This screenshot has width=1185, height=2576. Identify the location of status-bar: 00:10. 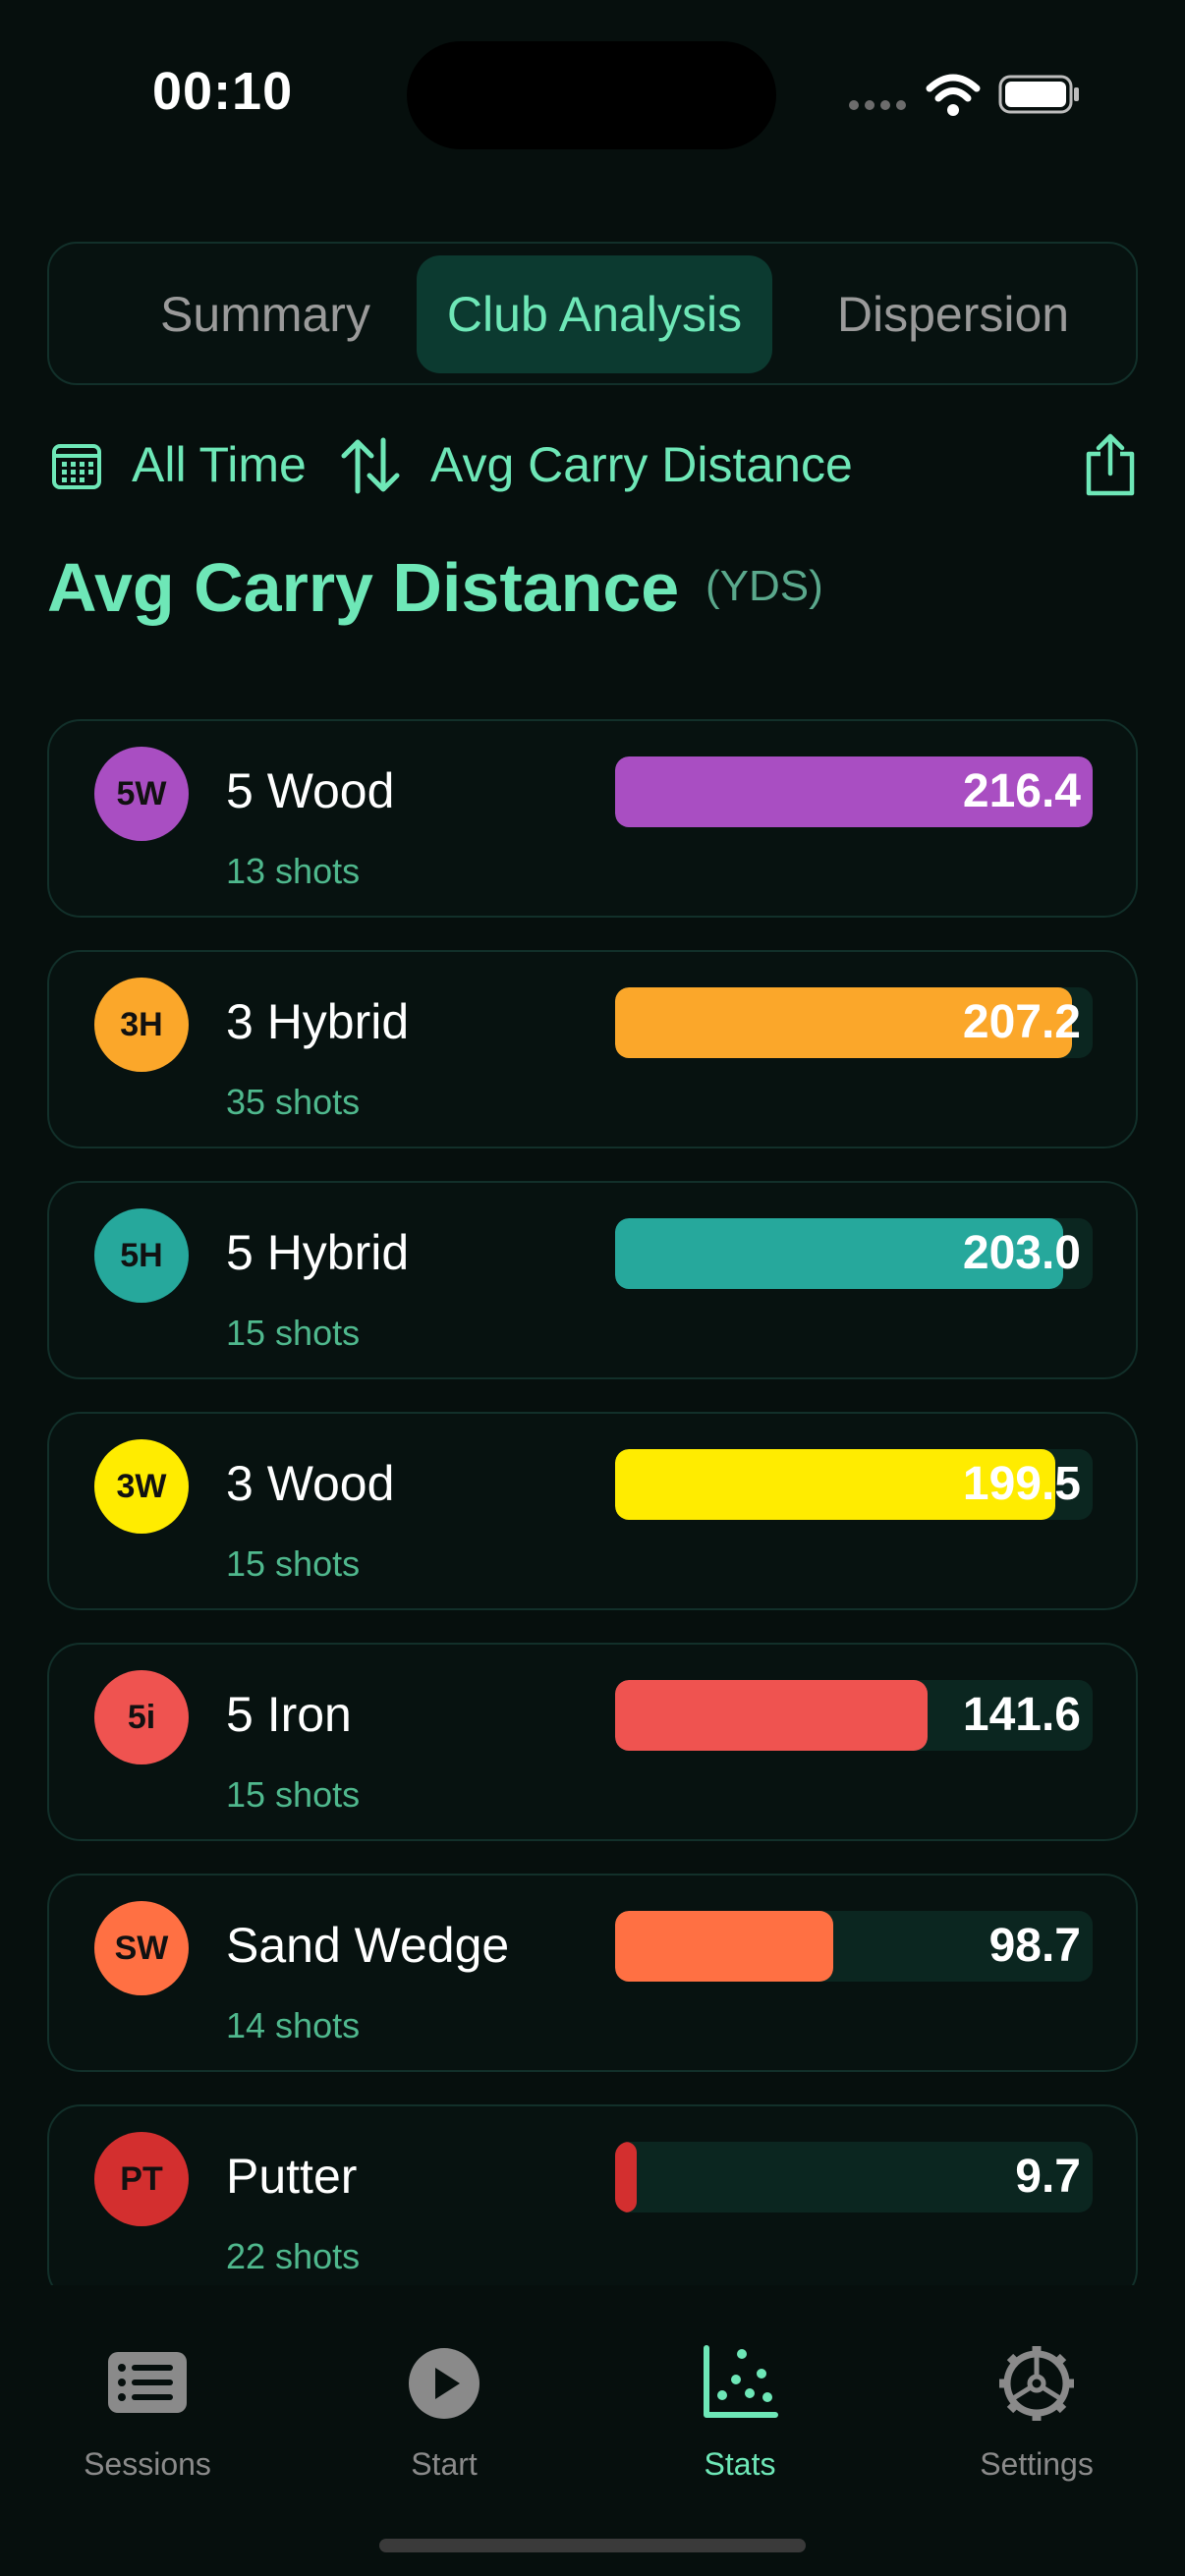
(592, 93).